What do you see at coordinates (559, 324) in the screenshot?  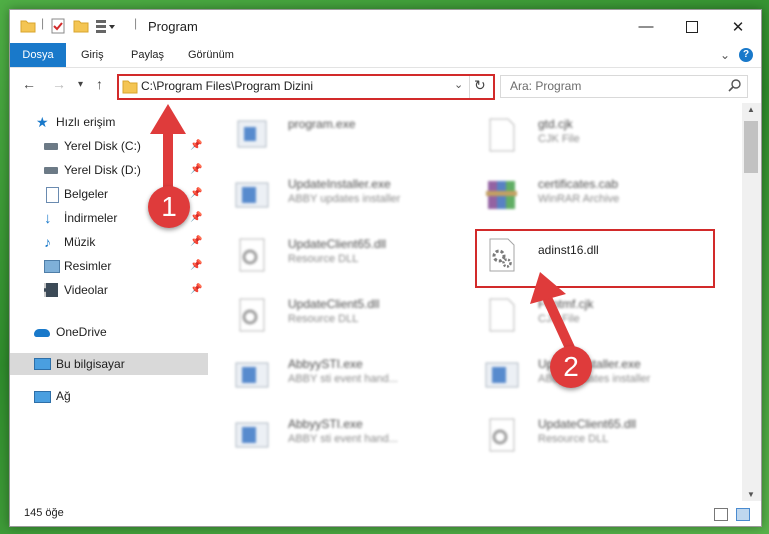 I see `arrow-2-shaft` at bounding box center [559, 324].